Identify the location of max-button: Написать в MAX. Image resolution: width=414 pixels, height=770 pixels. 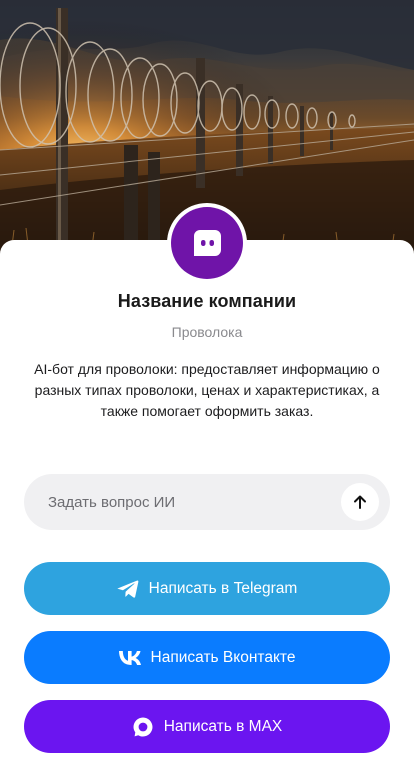
(207, 726).